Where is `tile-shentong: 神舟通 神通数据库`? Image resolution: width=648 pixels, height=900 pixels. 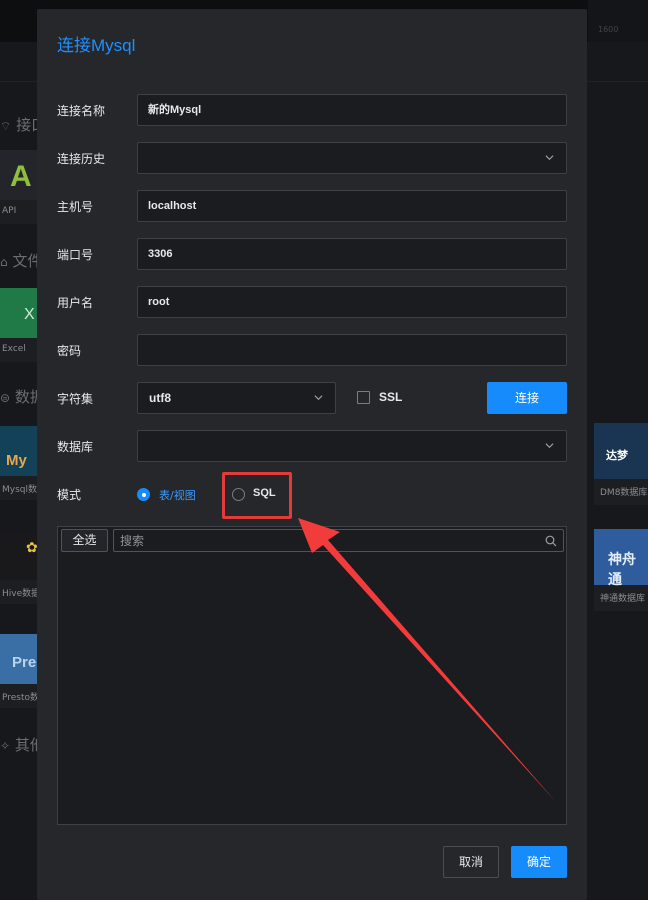 tile-shentong: 神舟通 神通数据库 is located at coordinates (621, 570).